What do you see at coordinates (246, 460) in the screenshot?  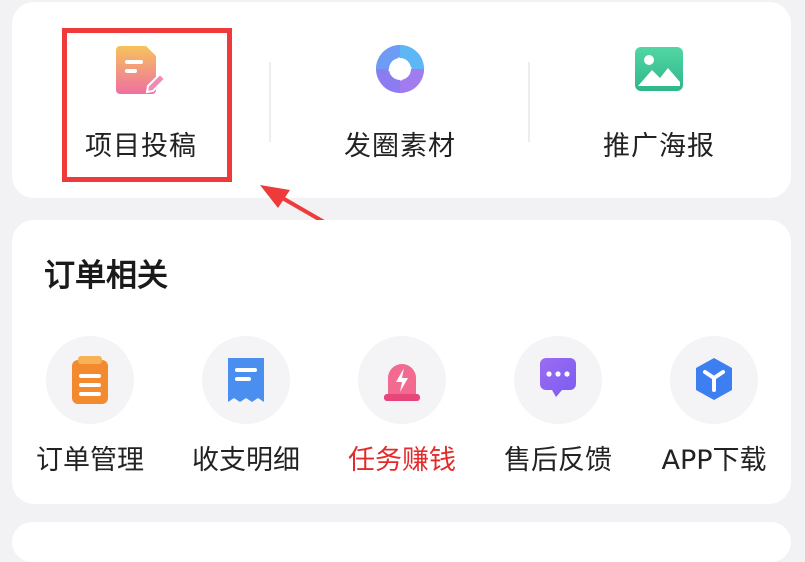 I see `order-item-label: 收支明细` at bounding box center [246, 460].